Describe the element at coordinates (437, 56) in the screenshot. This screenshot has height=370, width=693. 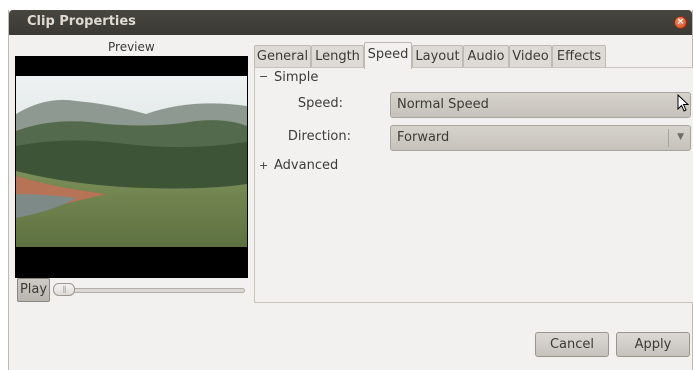
I see `tab-layout: Layout` at that location.